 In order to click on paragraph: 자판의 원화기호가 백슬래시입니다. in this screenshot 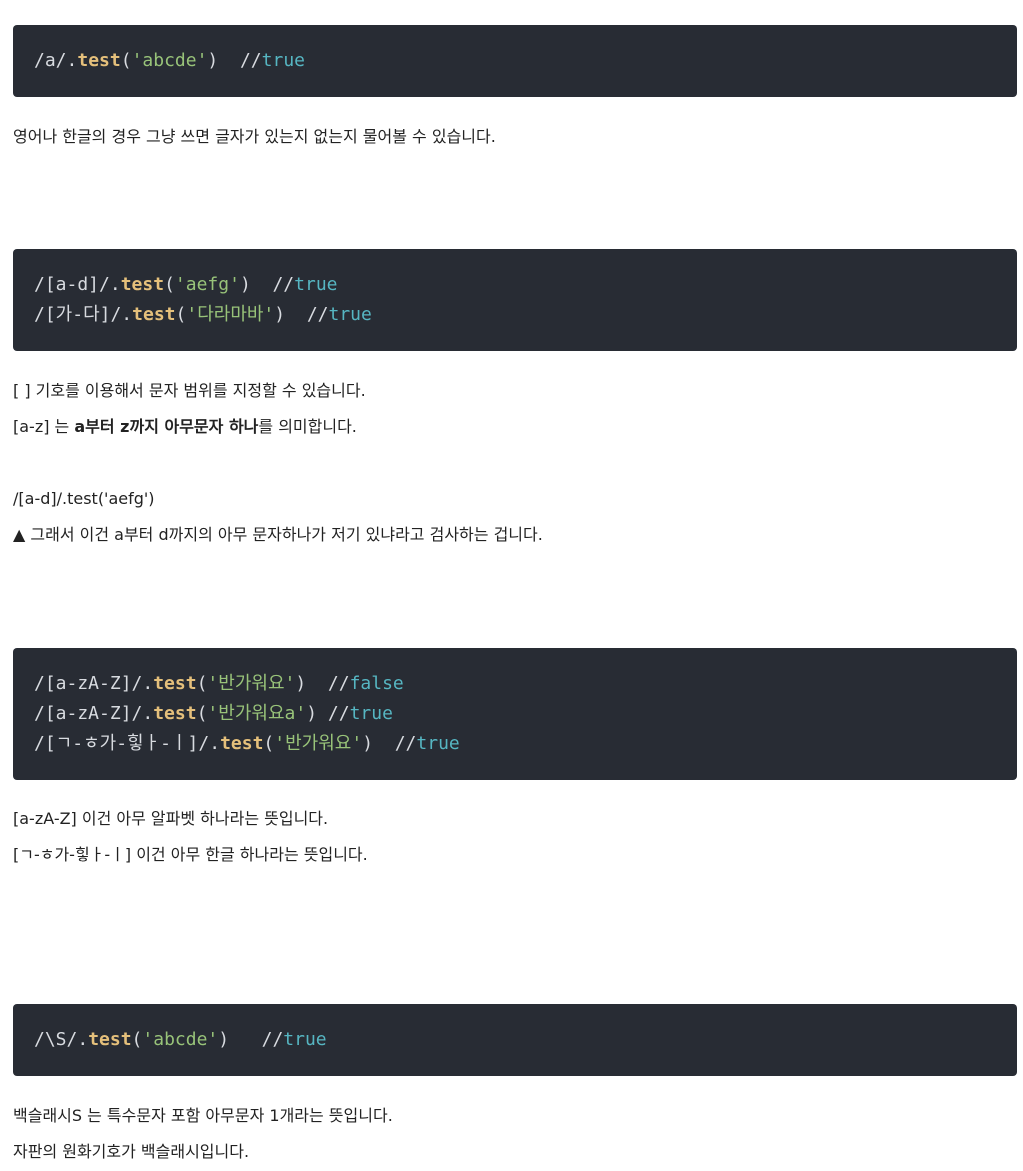, I will do `click(131, 1151)`.